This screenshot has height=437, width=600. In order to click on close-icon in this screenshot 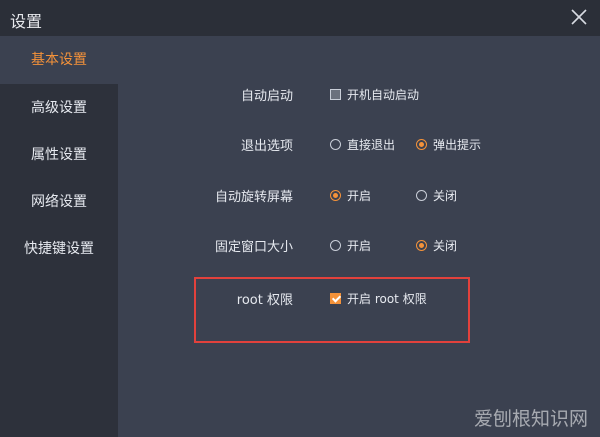, I will do `click(579, 17)`.